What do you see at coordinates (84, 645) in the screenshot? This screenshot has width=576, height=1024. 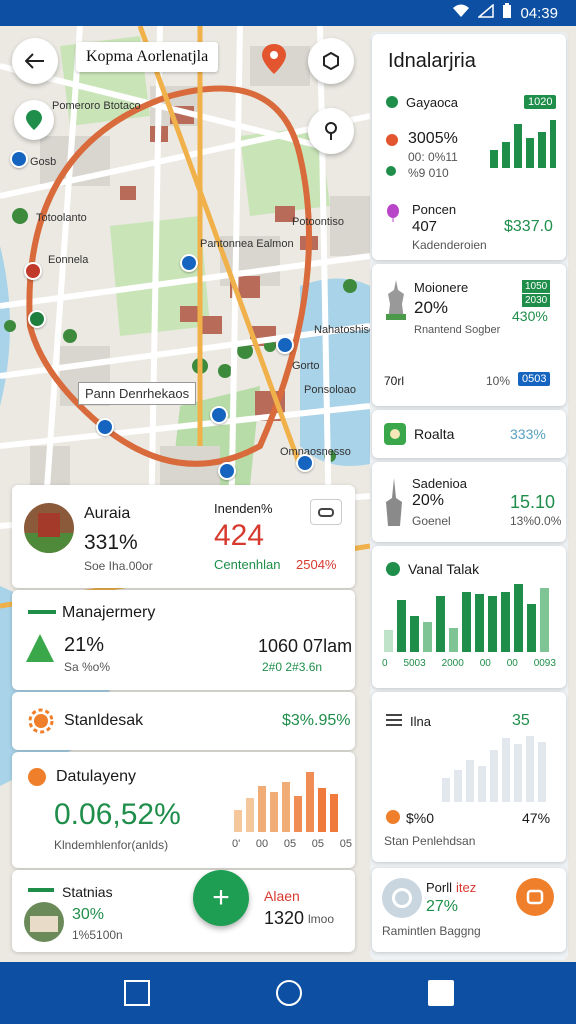 I see `card-percent: 21%` at bounding box center [84, 645].